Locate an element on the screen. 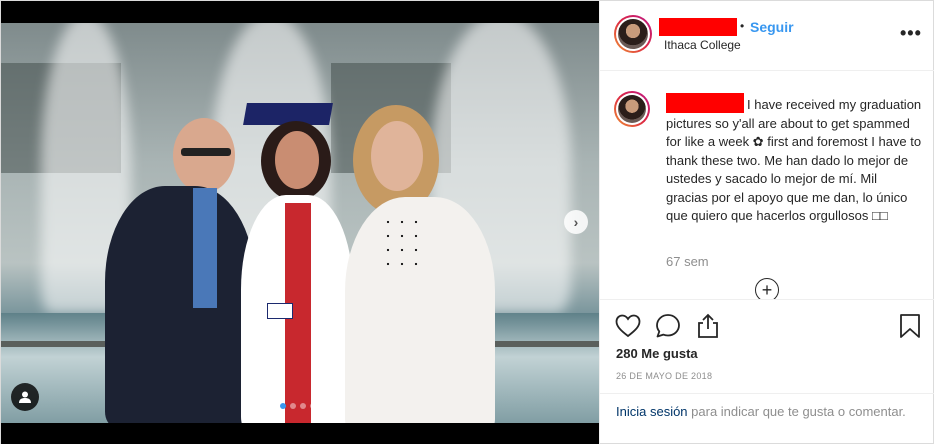  share-icon is located at coordinates (708, 325).